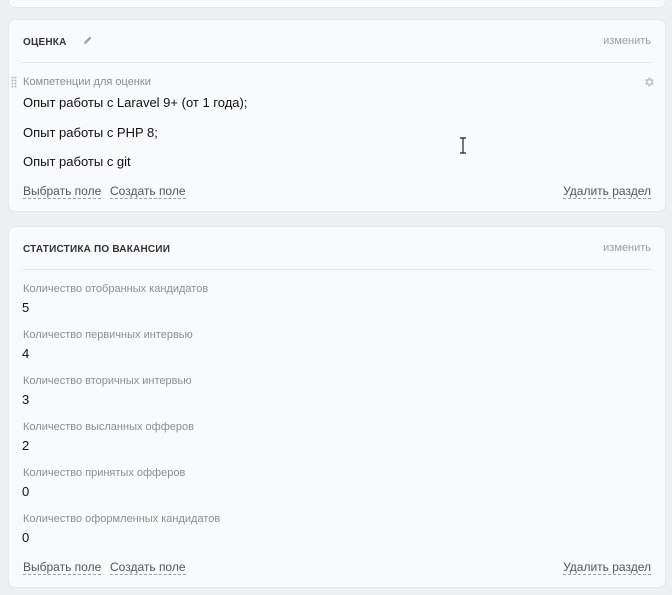 Image resolution: width=672 pixels, height=595 pixels. Describe the element at coordinates (337, 41) in the screenshot. I see `evaluation-section-header: ОЦЕНКА изменить` at that location.